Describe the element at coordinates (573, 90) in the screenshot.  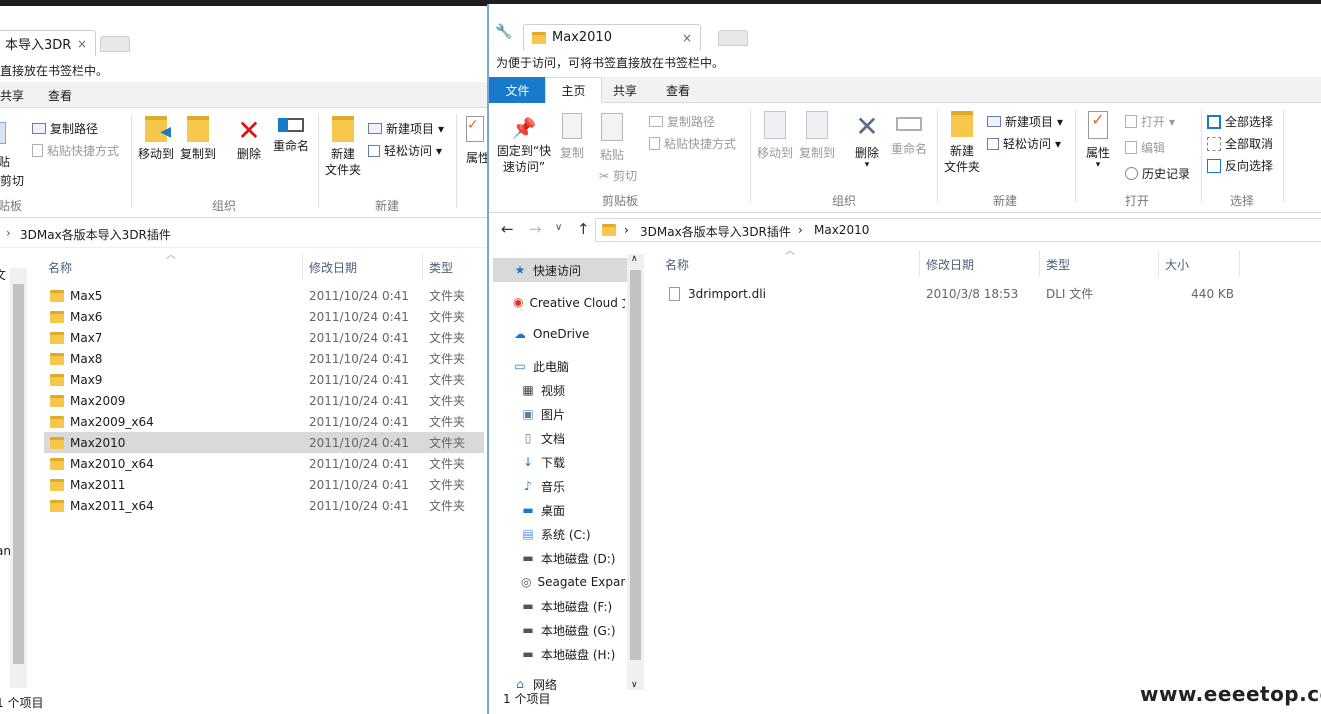
I see `tab-home: 主页` at that location.